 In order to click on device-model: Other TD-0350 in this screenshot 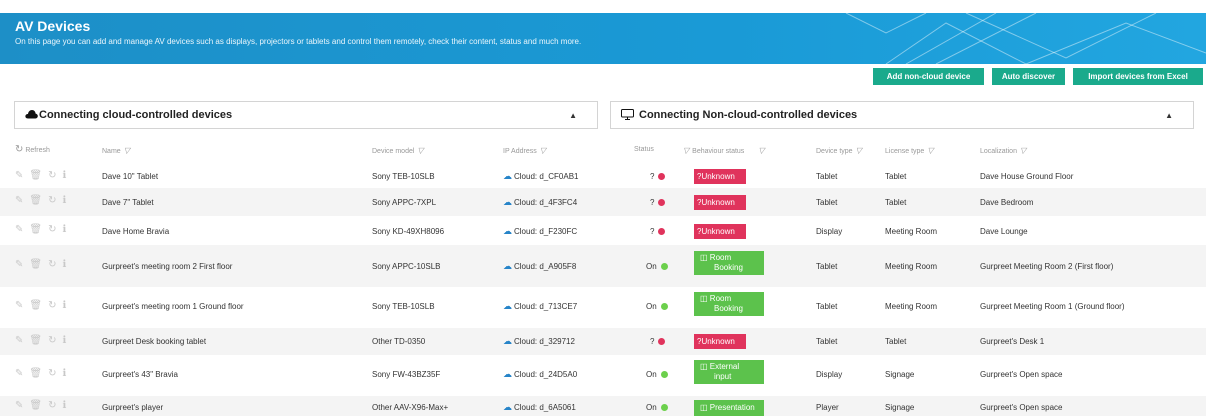, I will do `click(399, 341)`.